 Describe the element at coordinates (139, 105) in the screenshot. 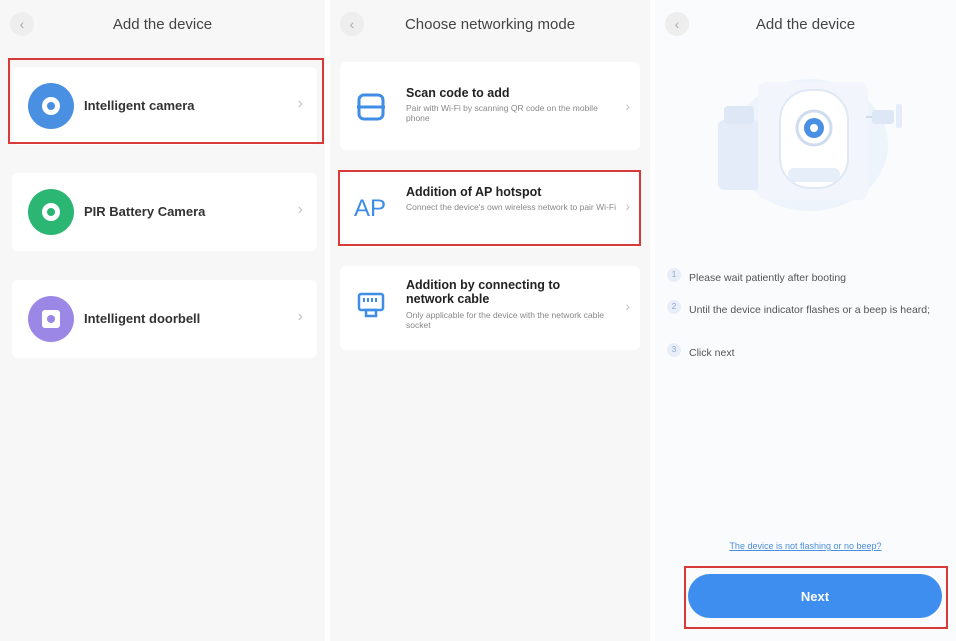

I see `device-label: Intelligent camera` at that location.